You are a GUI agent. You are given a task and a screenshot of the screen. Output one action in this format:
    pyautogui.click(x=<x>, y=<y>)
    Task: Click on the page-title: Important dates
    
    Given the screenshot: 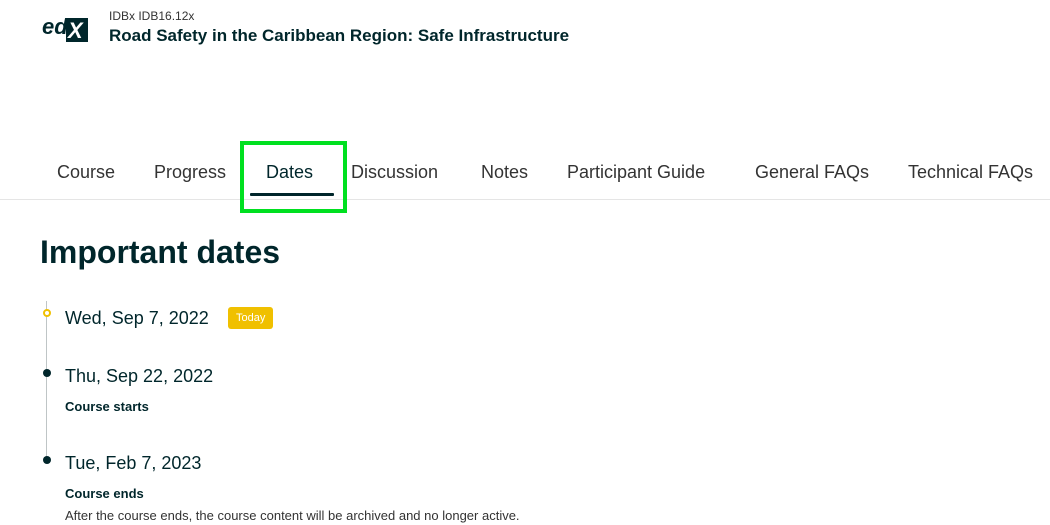 What is the action you would take?
    pyautogui.click(x=160, y=252)
    